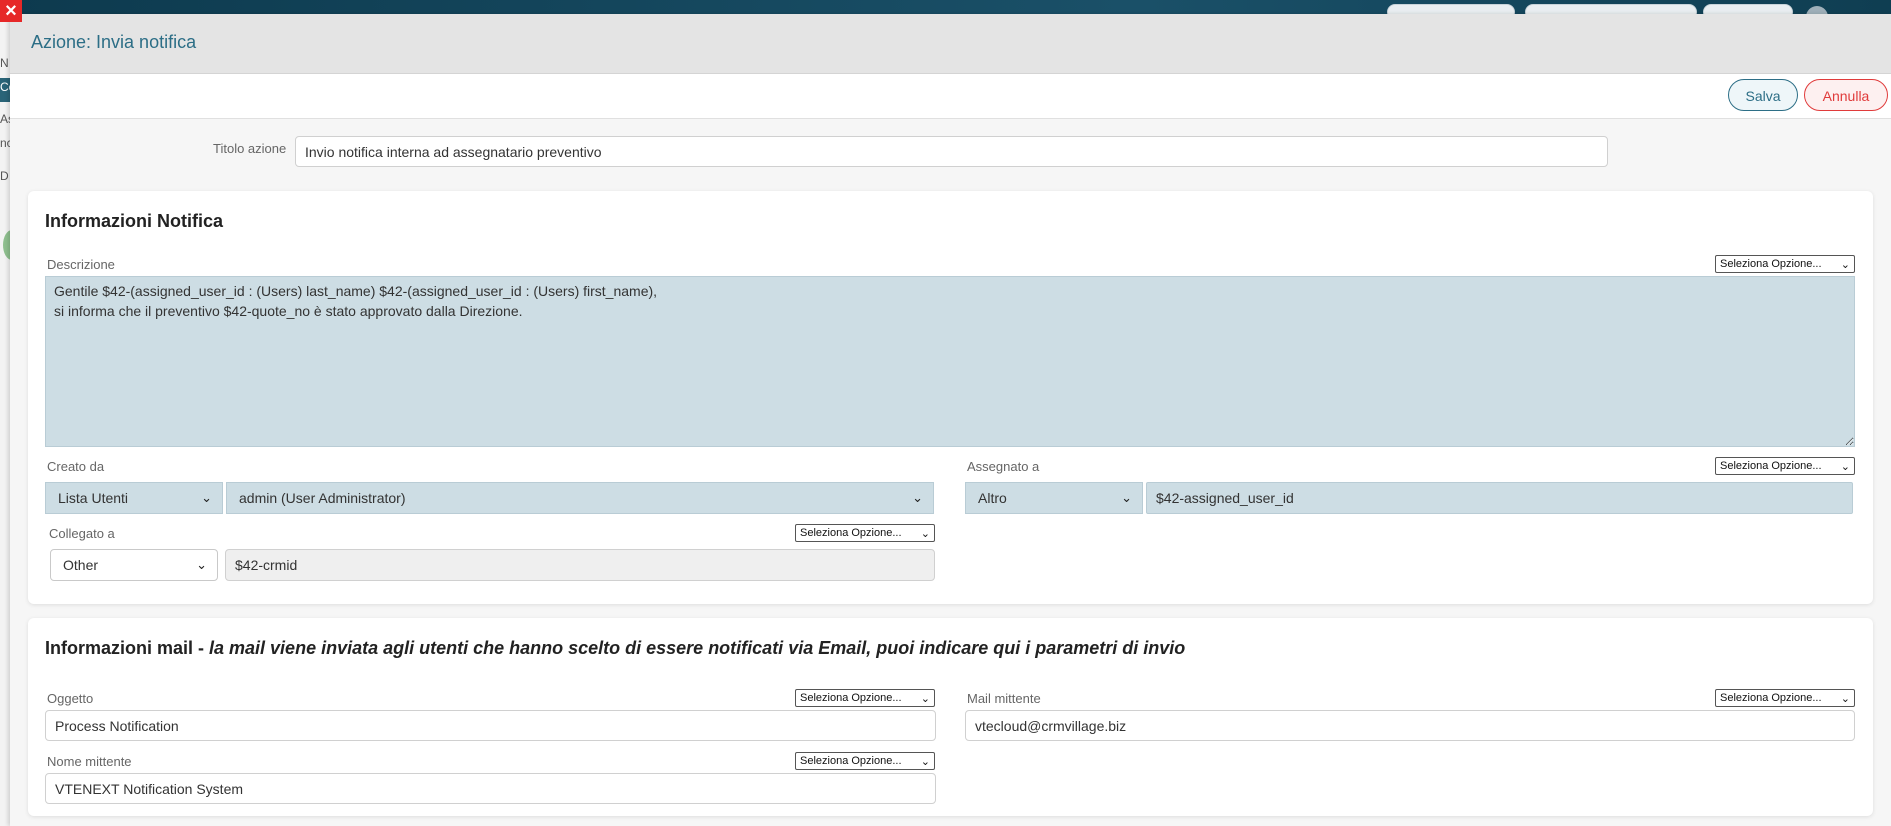  What do you see at coordinates (134, 221) in the screenshot?
I see `notification-section-title: Informazioni Notifica` at bounding box center [134, 221].